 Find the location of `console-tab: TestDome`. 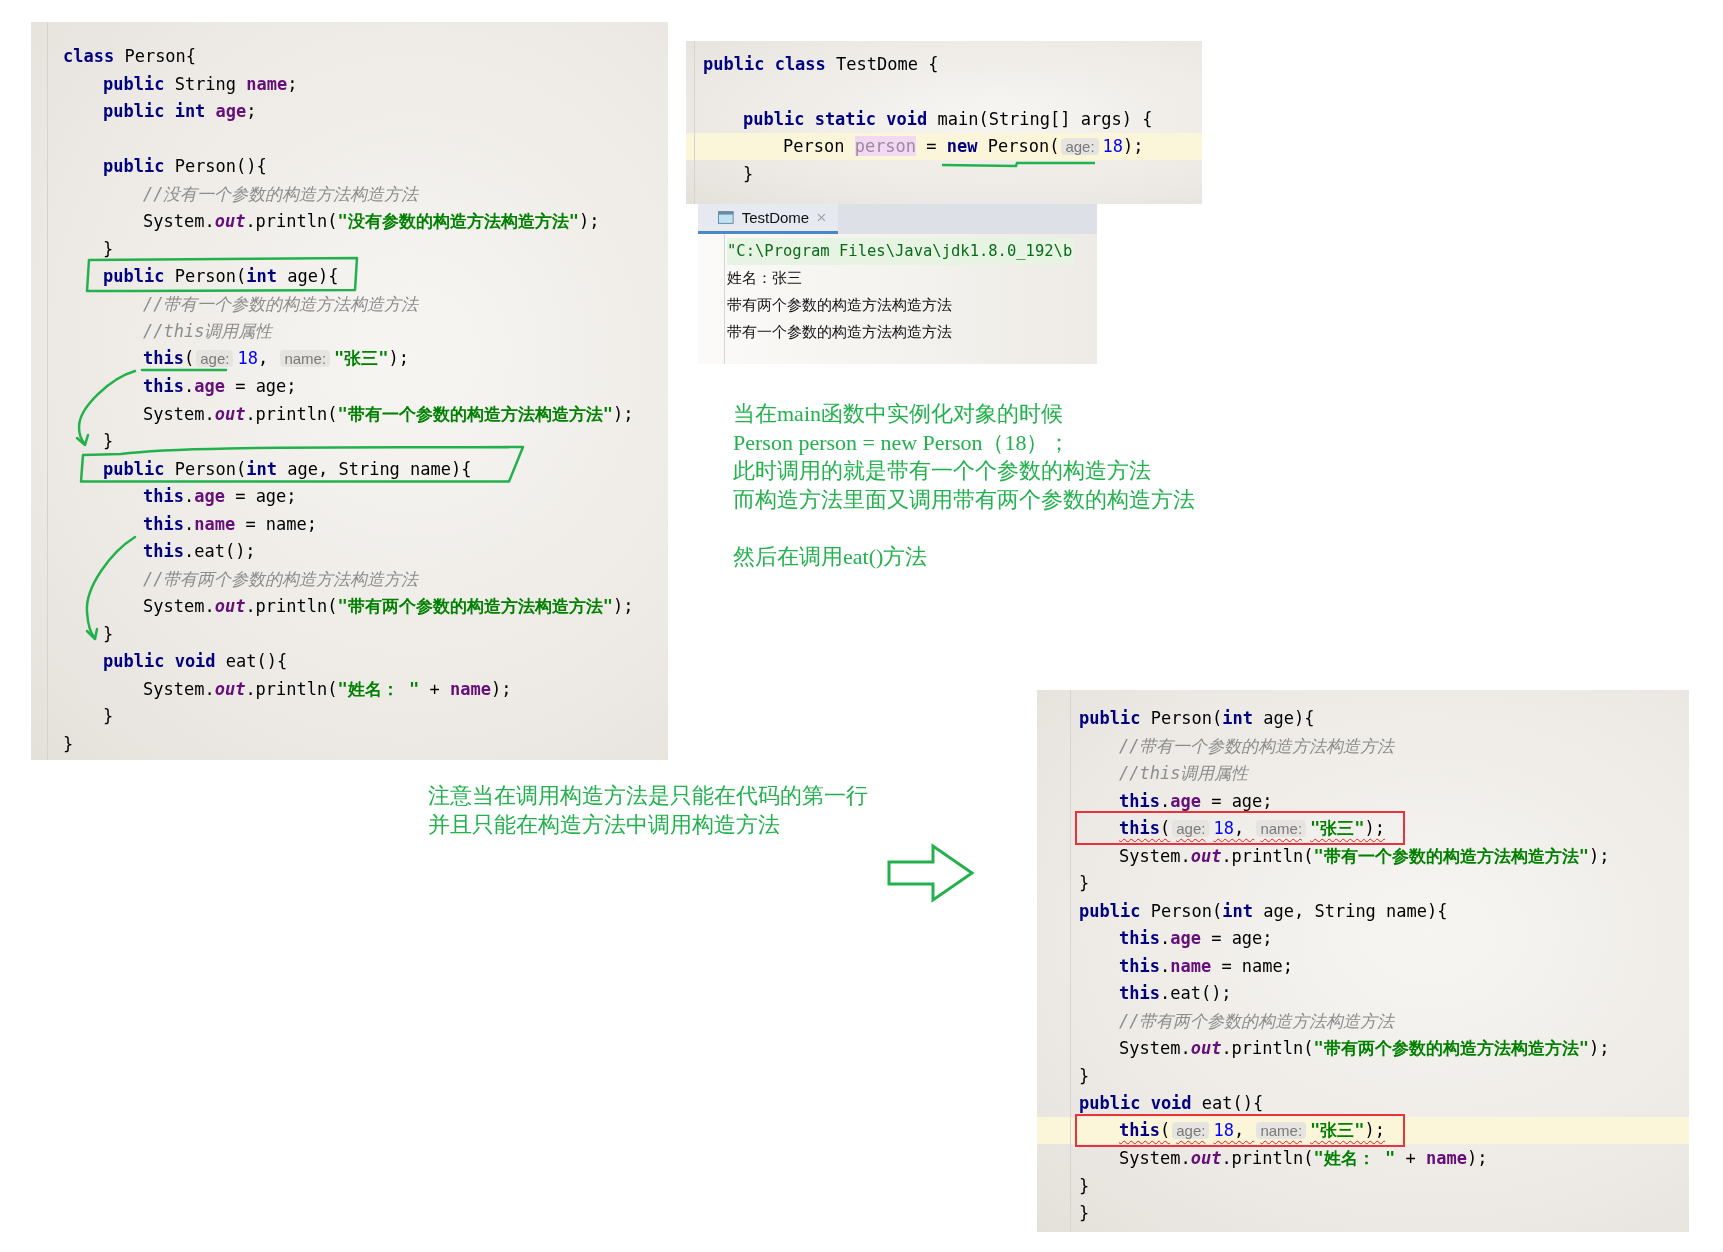

console-tab: TestDome is located at coordinates (768, 219).